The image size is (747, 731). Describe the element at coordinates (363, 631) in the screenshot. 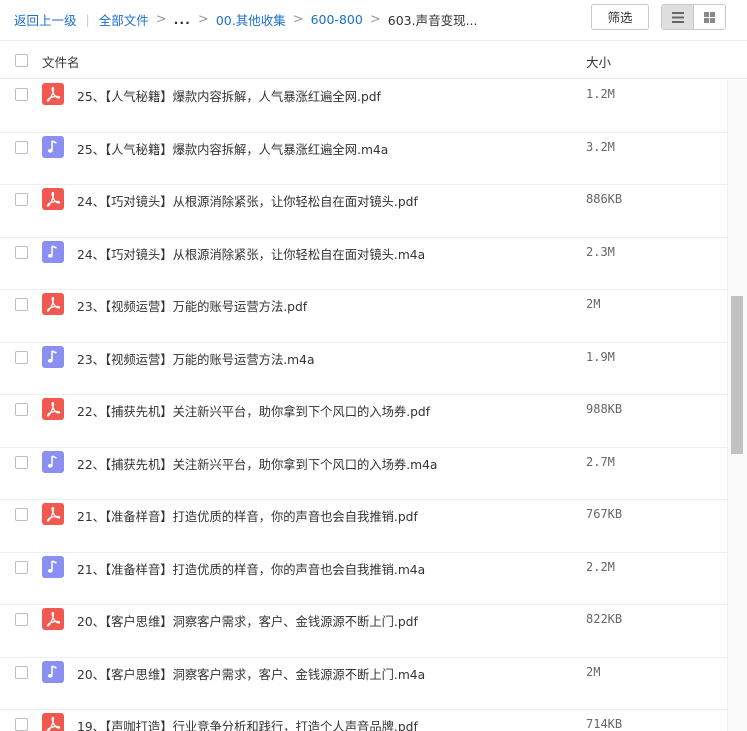

I see `file-row: 20、【客户思维】洞察客户需求，客户、金钱源源不断上门.pdf 822KB` at that location.